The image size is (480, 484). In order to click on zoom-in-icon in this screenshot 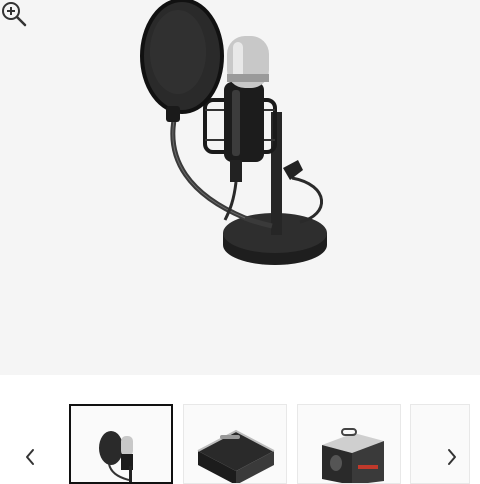, I will do `click(14, 14)`.